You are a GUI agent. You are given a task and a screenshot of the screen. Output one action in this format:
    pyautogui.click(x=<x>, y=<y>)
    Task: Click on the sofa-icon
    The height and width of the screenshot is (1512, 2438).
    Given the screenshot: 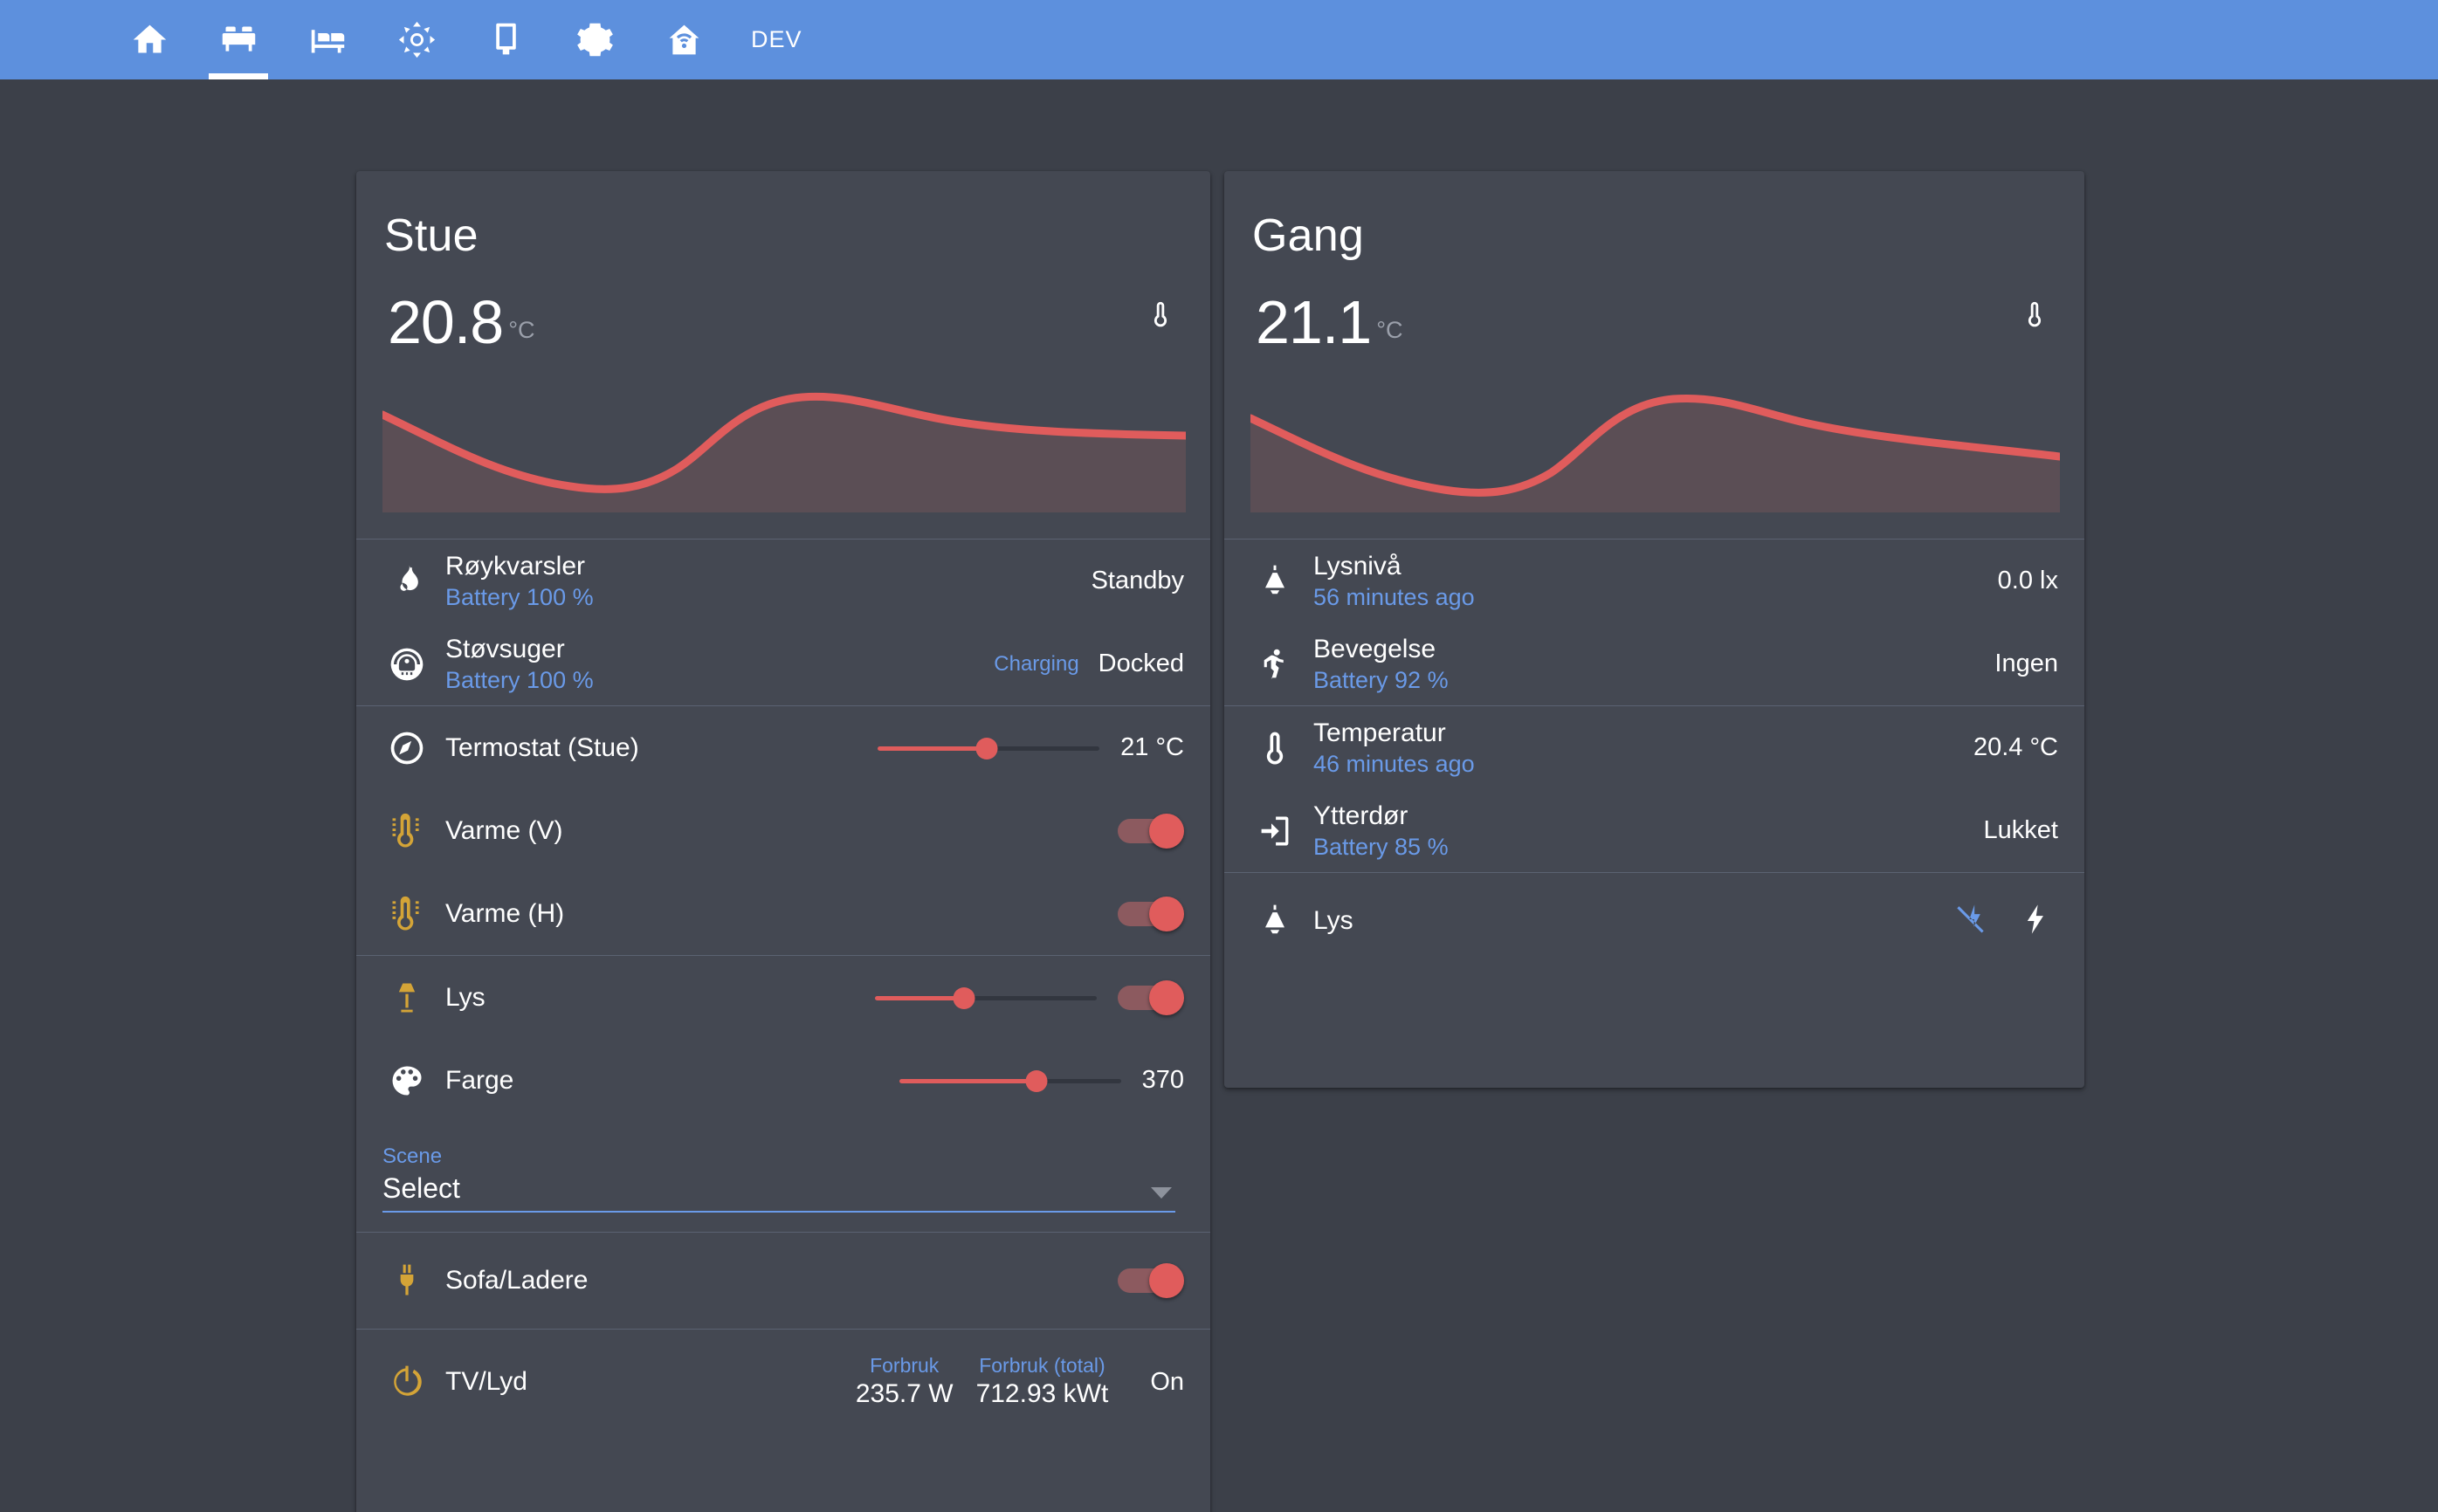 What is the action you would take?
    pyautogui.click(x=238, y=39)
    